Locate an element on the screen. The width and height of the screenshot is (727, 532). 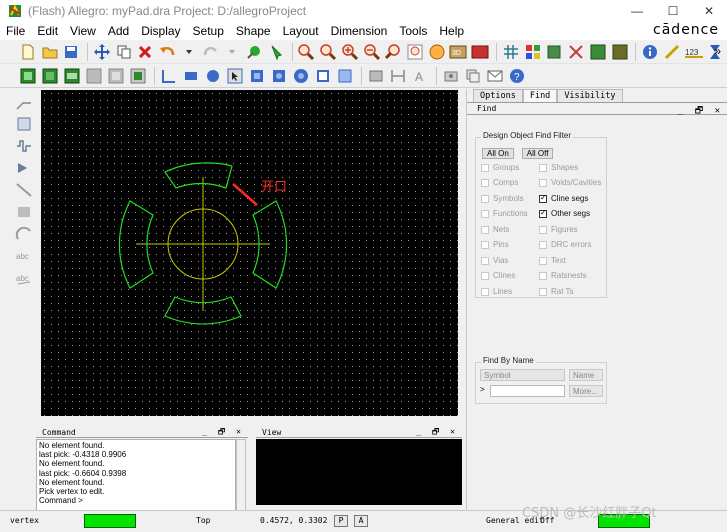
board-geometry-icon is located at coordinates (50, 76).